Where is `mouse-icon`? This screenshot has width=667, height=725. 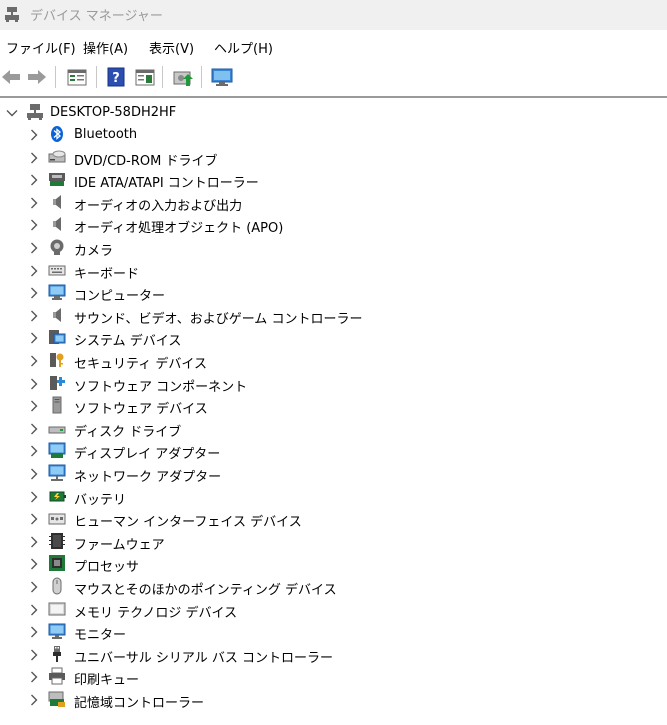 mouse-icon is located at coordinates (57, 586).